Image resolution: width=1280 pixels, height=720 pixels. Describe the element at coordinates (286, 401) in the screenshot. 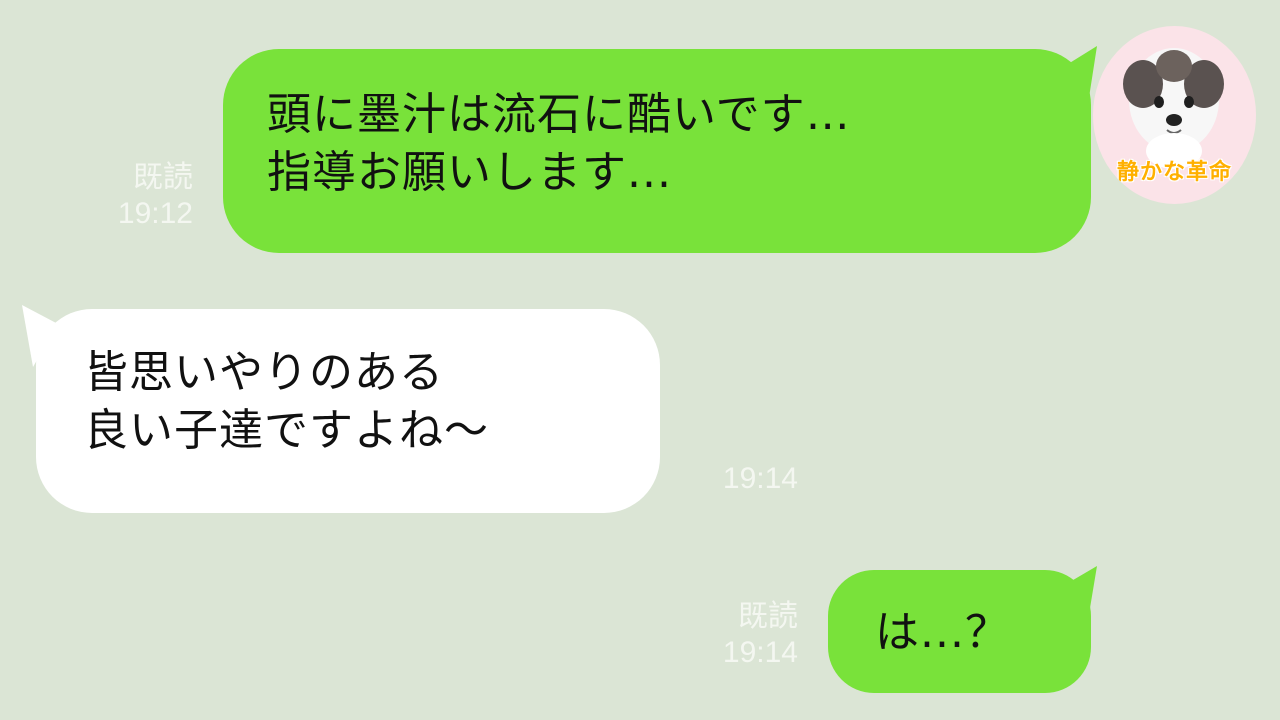

I see `message-text-2: 皆思いやりのある 良い子達ですよね〜` at that location.